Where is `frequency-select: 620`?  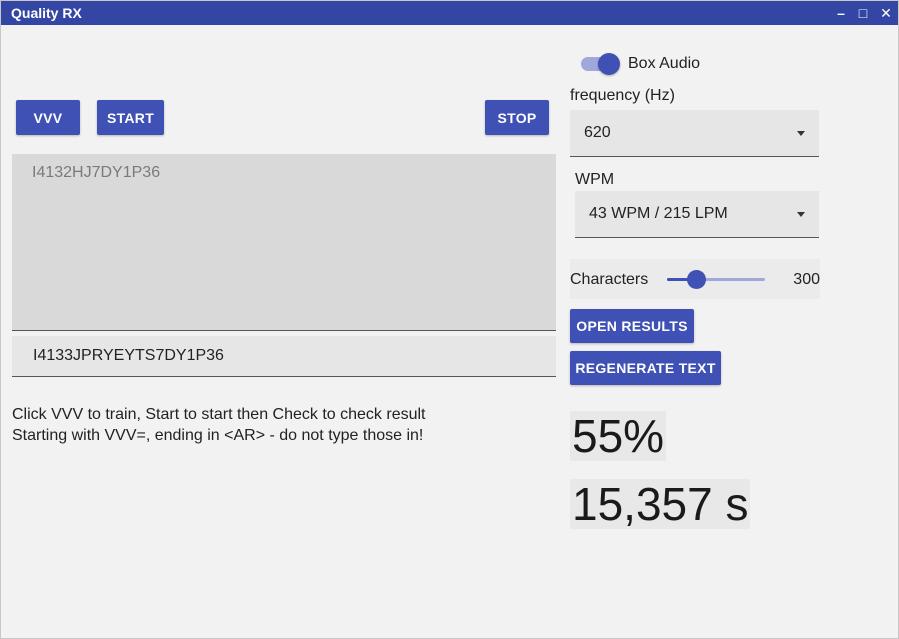 frequency-select: 620 is located at coordinates (694, 133).